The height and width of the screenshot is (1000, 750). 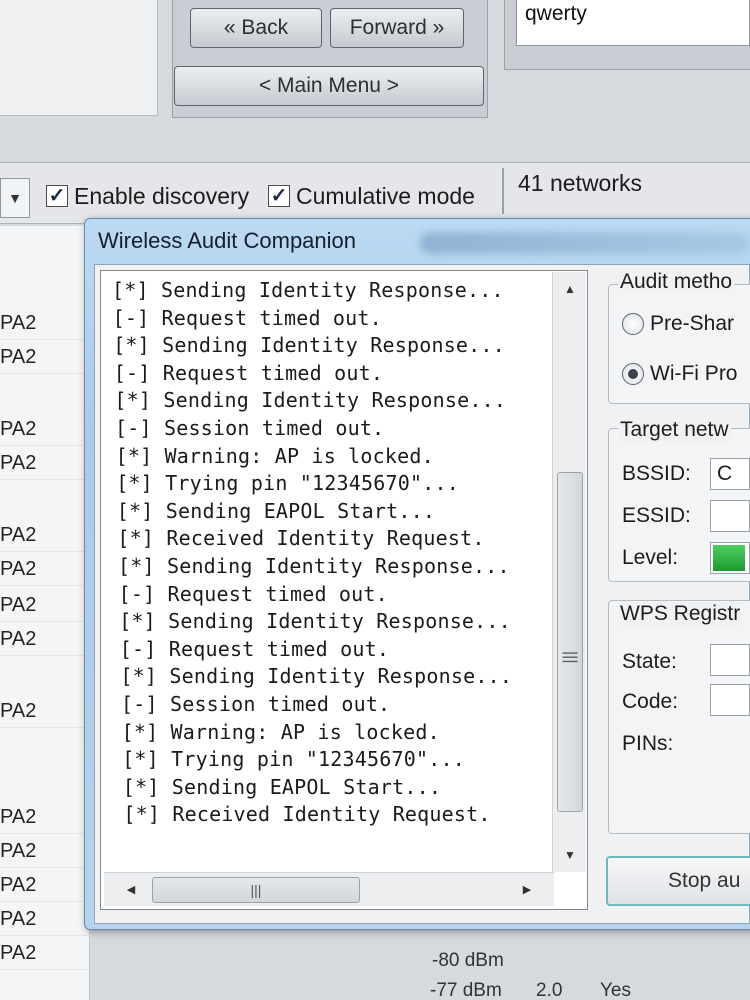 I want to click on radio-icon, so click(x=633, y=324).